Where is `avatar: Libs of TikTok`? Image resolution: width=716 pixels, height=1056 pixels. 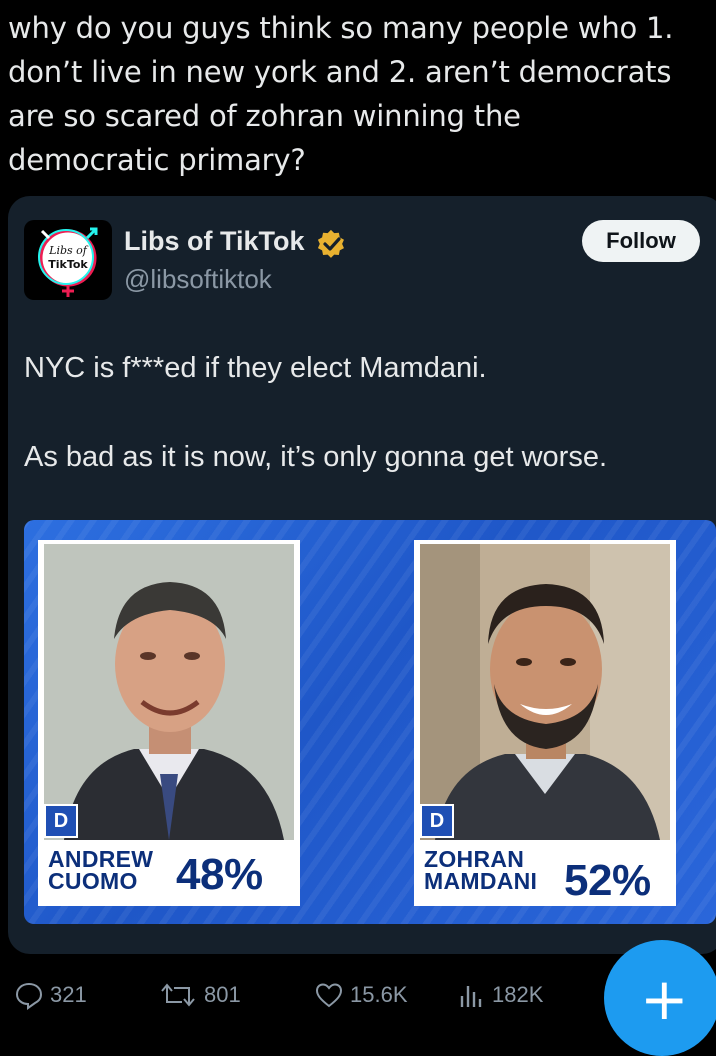 avatar: Libs of TikTok is located at coordinates (68, 260).